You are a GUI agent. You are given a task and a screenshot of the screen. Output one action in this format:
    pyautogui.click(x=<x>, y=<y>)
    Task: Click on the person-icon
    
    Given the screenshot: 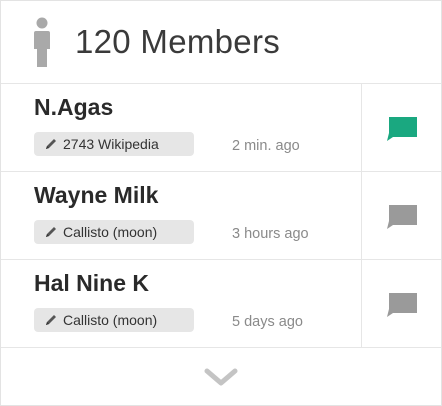 What is the action you would take?
    pyautogui.click(x=42, y=42)
    